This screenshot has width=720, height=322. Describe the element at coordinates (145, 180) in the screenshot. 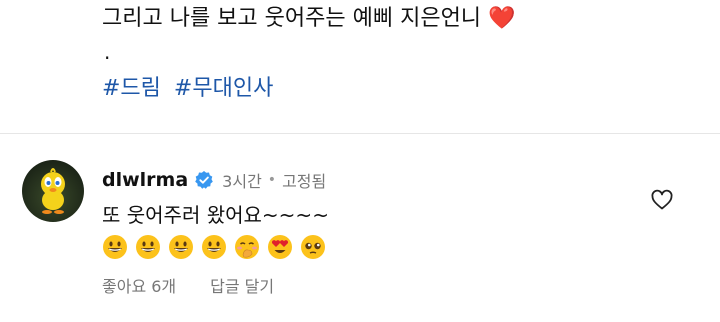

I see `comment-username: dlwlrma` at that location.